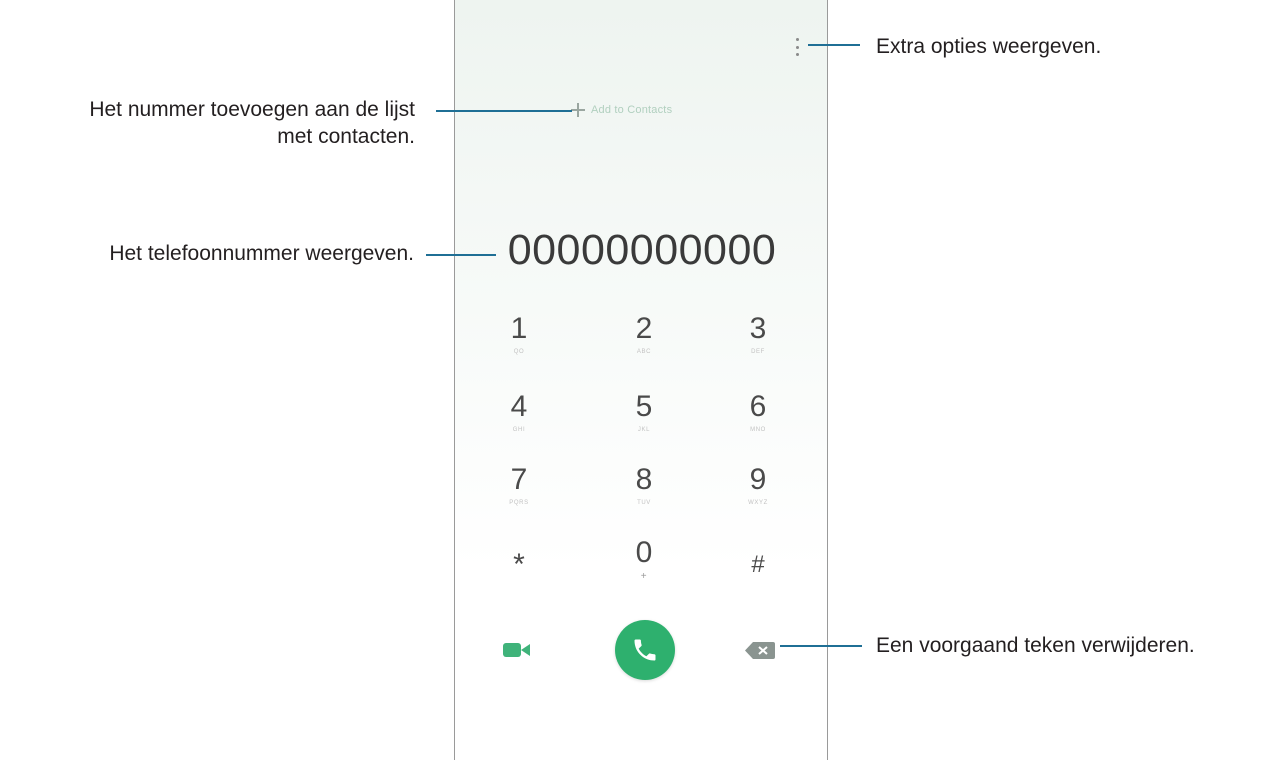 This screenshot has width=1264, height=760. Describe the element at coordinates (758, 406) in the screenshot. I see `key-digit: 6` at that location.